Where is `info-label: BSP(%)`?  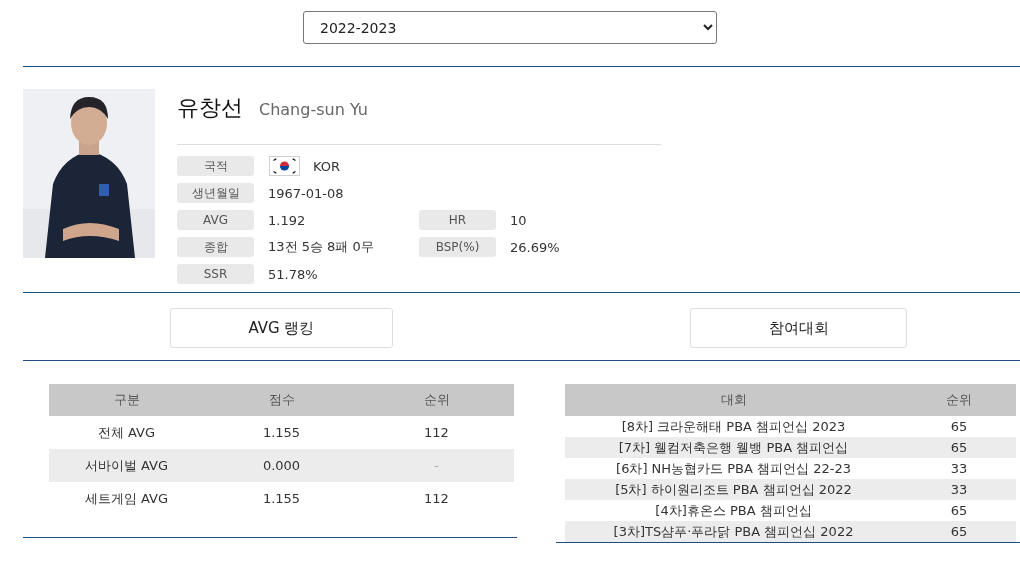
info-label: BSP(%) is located at coordinates (457, 247).